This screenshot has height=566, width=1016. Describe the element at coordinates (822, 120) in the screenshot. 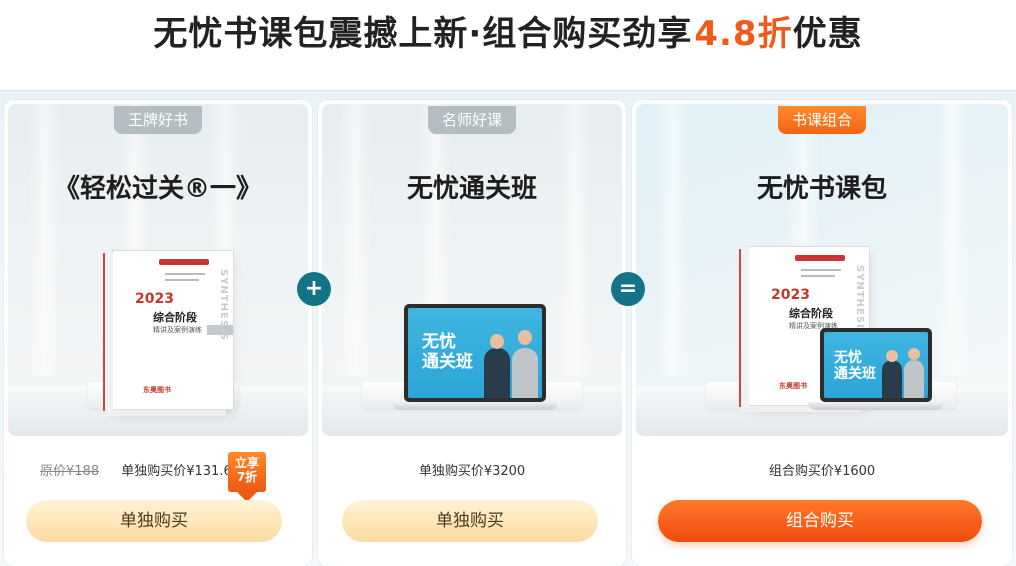

I see `card-tag: 书课组合` at that location.